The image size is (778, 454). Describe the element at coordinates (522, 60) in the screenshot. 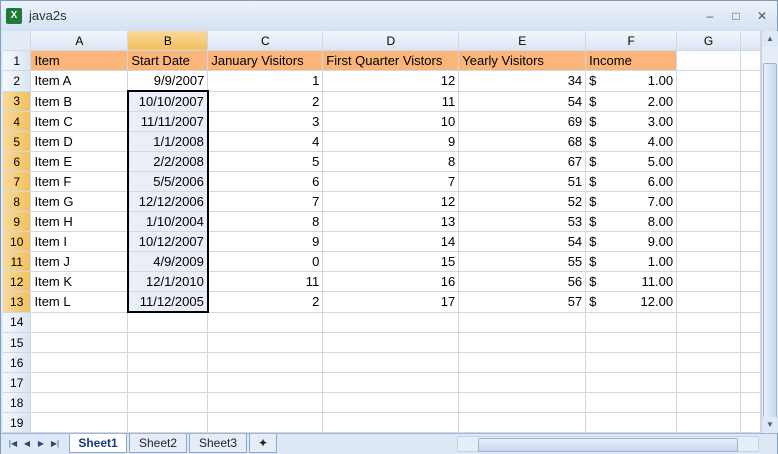

I see `header-cell: Yearly Visitors` at that location.